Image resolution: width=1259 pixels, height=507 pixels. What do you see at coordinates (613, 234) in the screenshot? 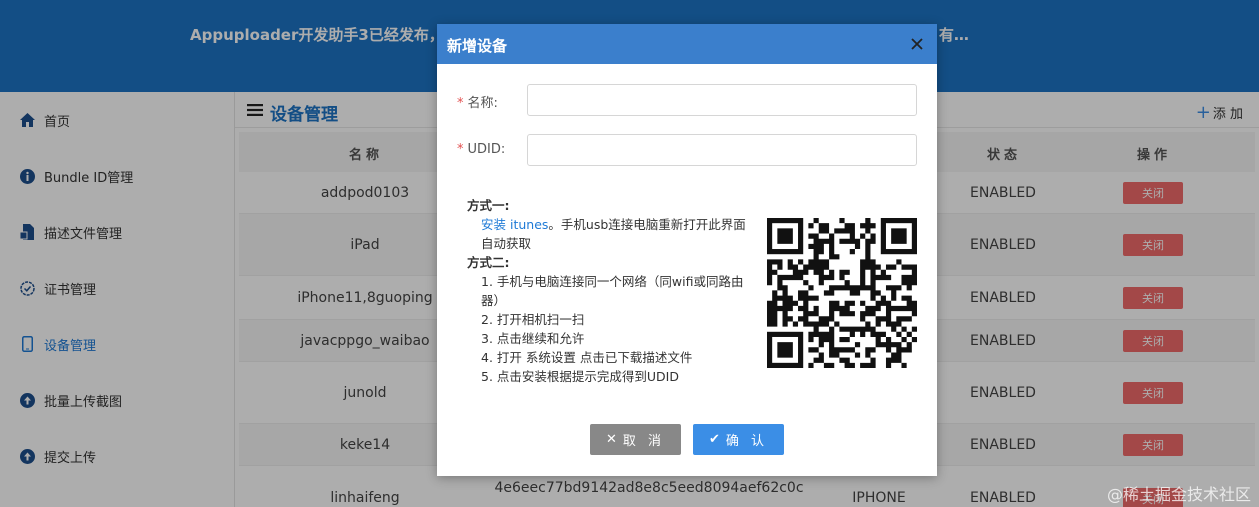
I see `method1-text: 安装 itunes。手机usb连接电脑重新打开此界面自动获取` at bounding box center [613, 234].